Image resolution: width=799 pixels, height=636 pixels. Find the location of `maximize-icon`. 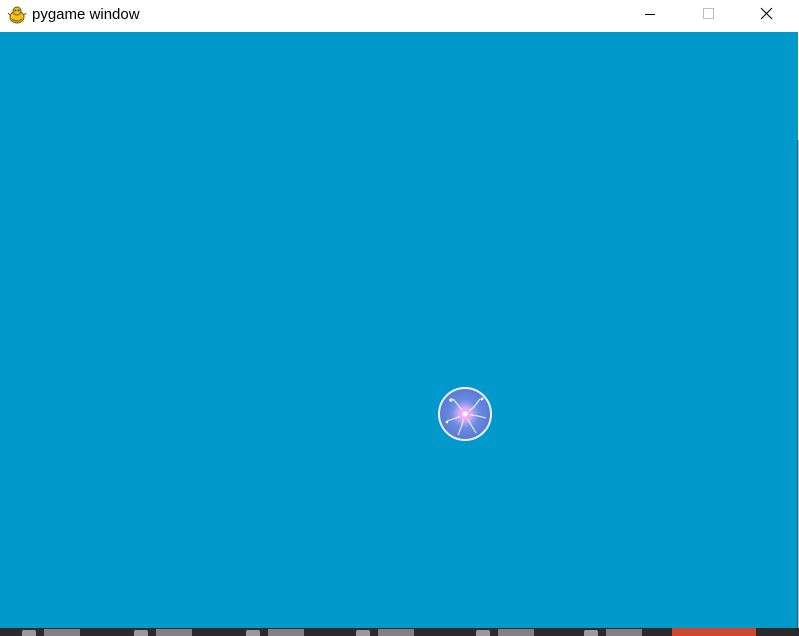

maximize-icon is located at coordinates (708, 13).